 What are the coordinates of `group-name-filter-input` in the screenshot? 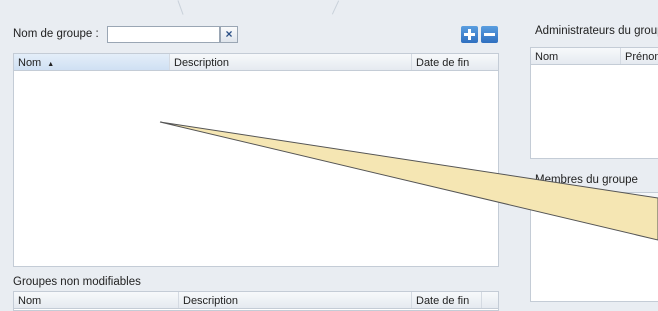 It's located at (163, 34).